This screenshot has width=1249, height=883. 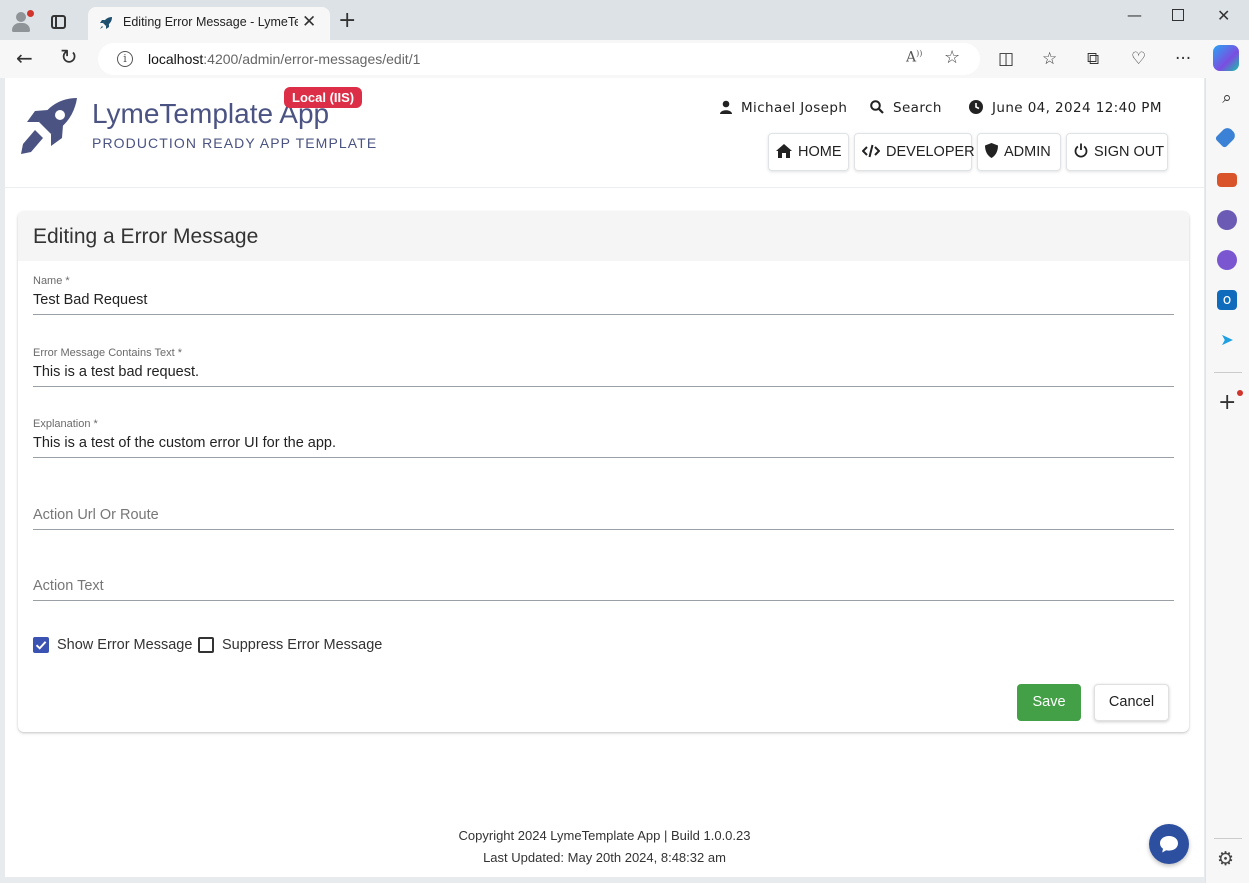 I want to click on search-link: Search, so click(x=906, y=108).